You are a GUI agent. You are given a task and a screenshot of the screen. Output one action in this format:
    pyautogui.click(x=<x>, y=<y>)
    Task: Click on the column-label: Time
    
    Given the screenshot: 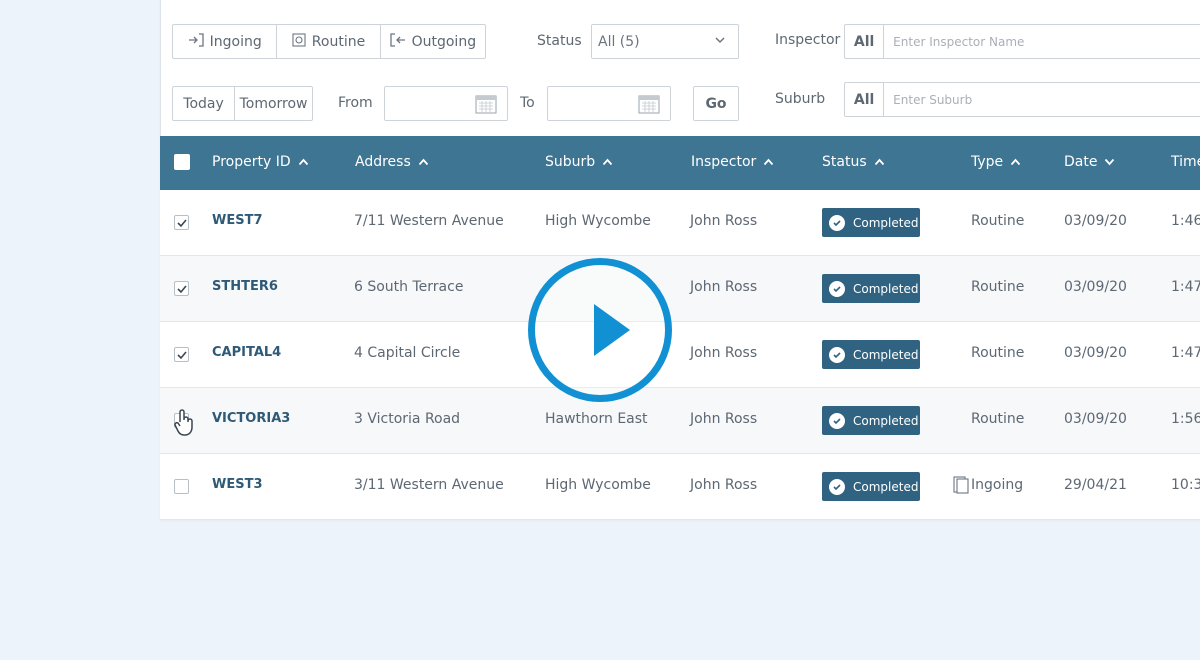 What is the action you would take?
    pyautogui.click(x=1185, y=162)
    